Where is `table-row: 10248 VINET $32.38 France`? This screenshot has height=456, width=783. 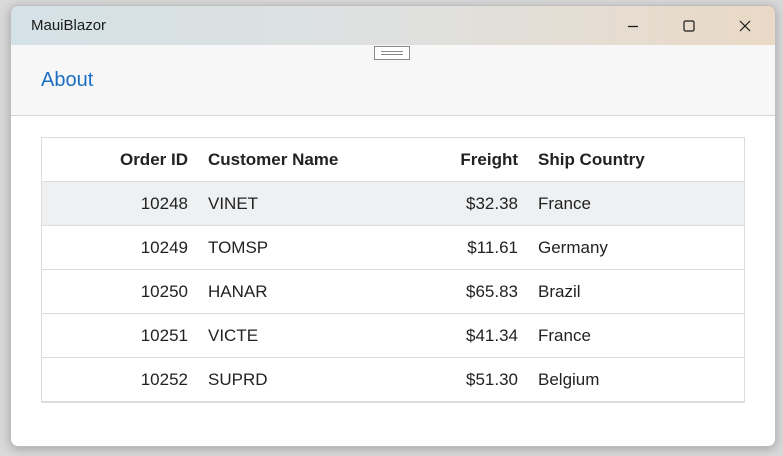
table-row: 10248 VINET $32.38 France is located at coordinates (393, 203).